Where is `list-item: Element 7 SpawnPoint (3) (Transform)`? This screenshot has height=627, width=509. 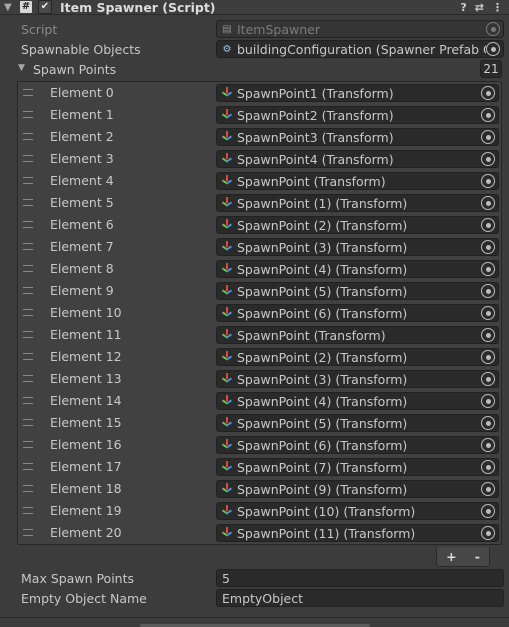
list-item: Element 7 SpawnPoint (3) (Transform) is located at coordinates (259, 247).